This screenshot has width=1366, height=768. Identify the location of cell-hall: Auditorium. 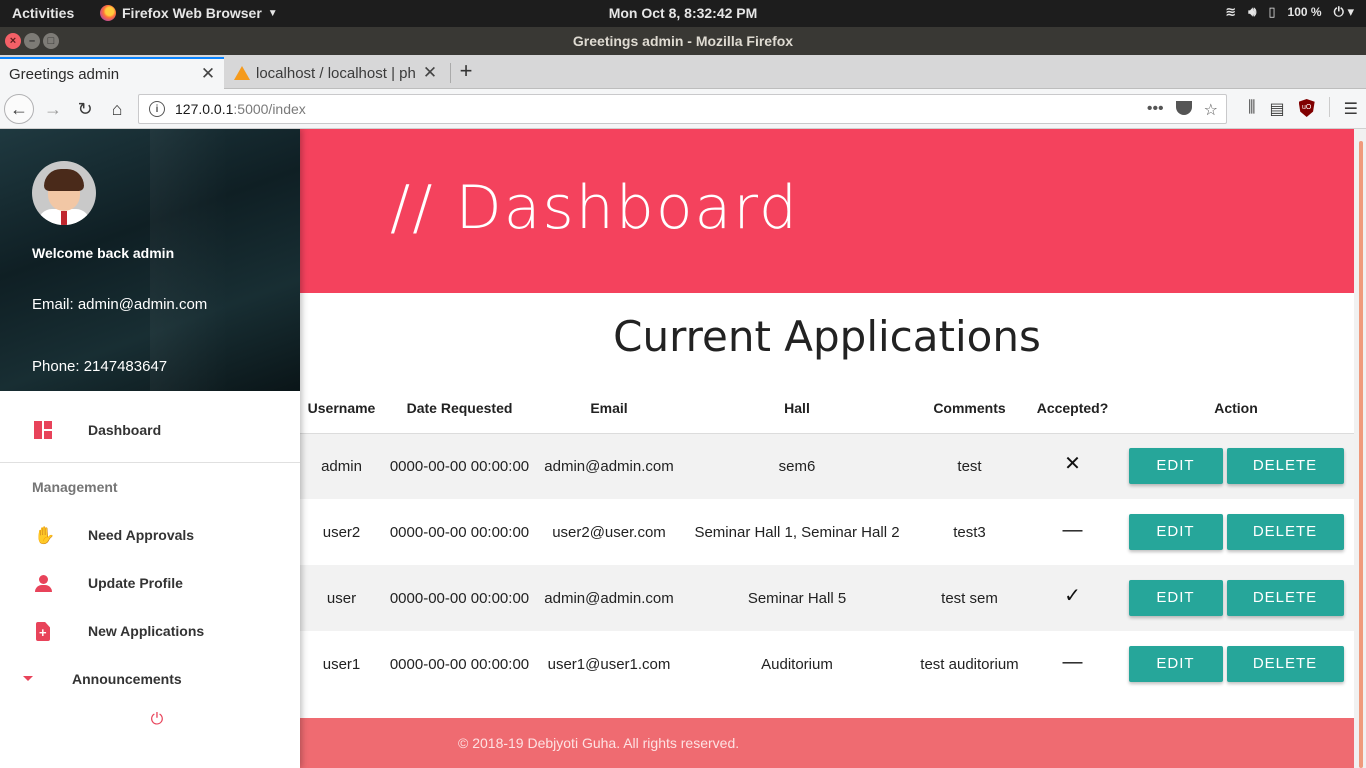
(797, 664).